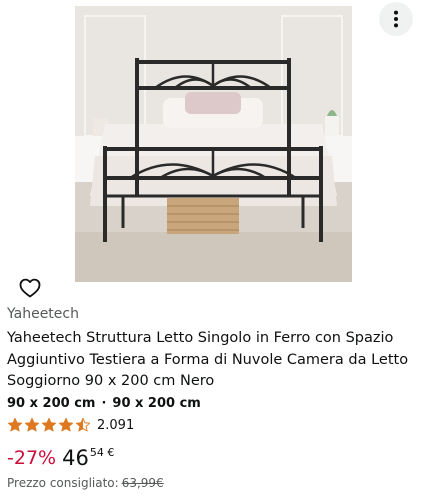 This screenshot has height=500, width=427. What do you see at coordinates (30, 288) in the screenshot?
I see `heart-outline-icon` at bounding box center [30, 288].